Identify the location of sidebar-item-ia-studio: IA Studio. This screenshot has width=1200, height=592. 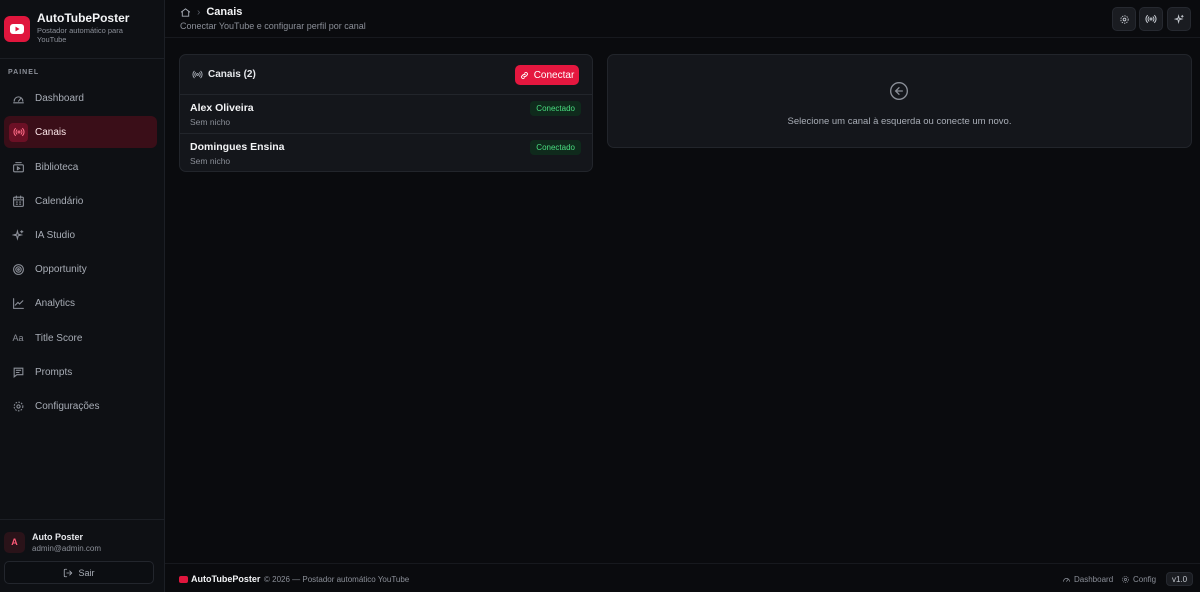
(80, 235).